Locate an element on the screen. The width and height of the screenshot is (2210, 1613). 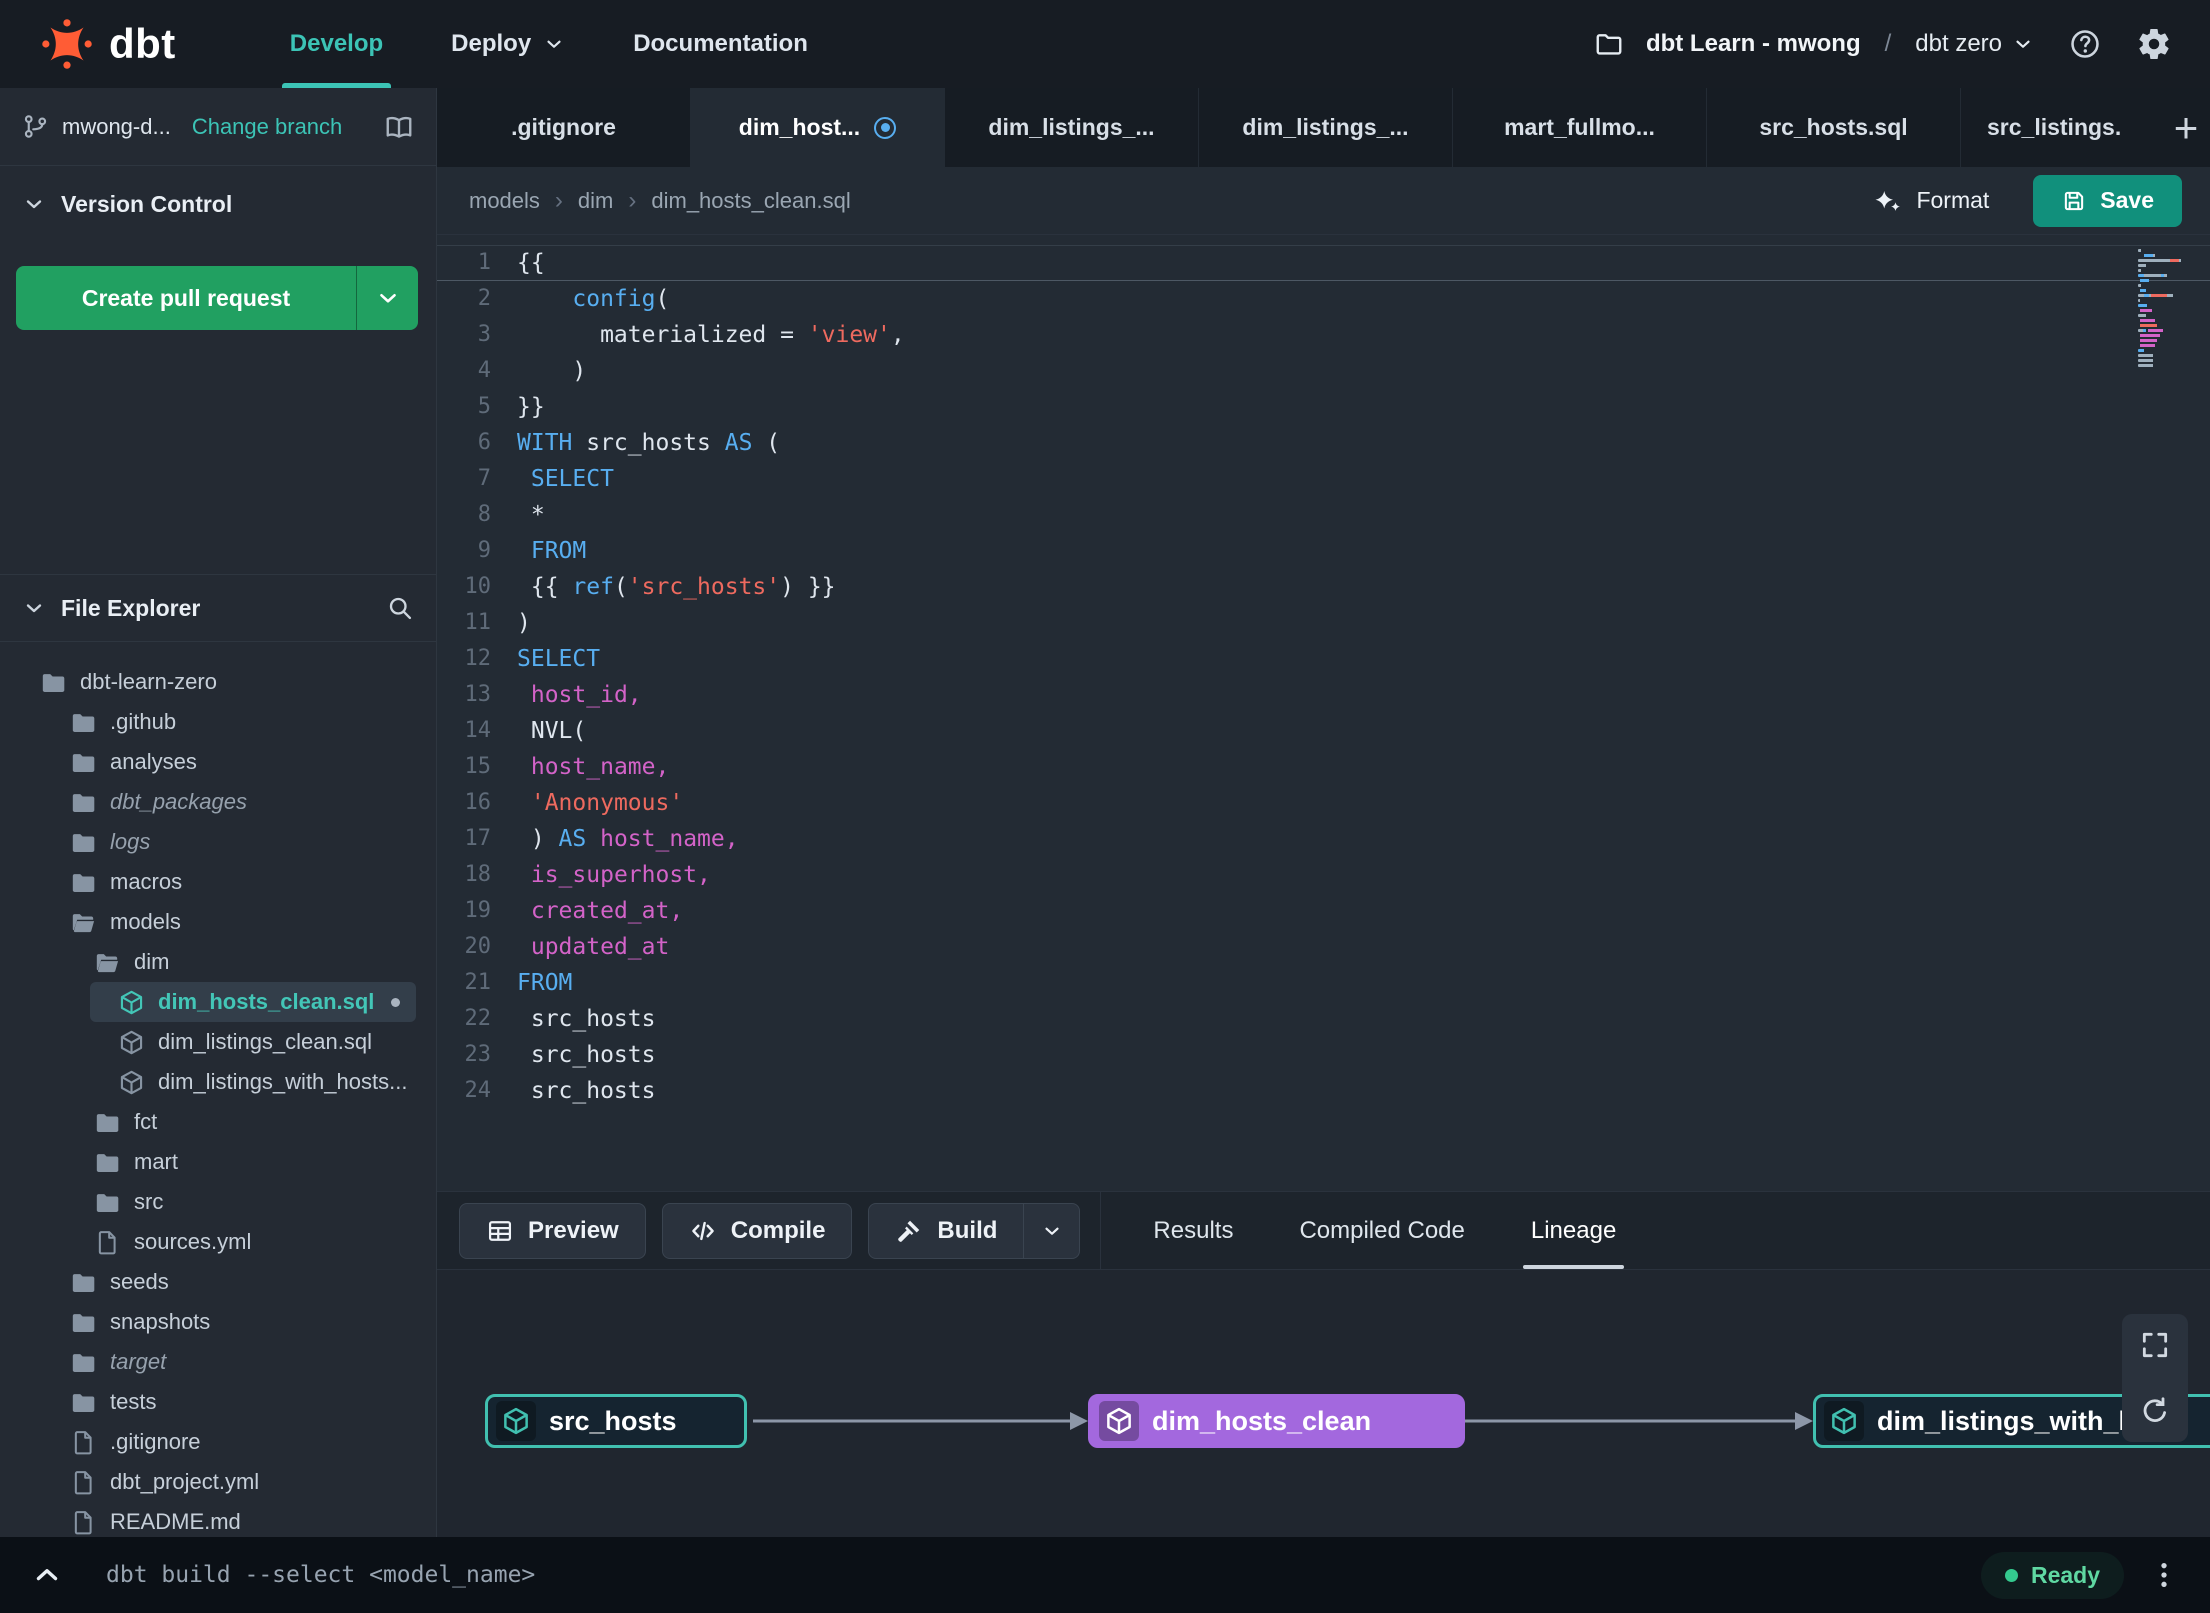
breadcrumb-item-models: models is located at coordinates (504, 201).